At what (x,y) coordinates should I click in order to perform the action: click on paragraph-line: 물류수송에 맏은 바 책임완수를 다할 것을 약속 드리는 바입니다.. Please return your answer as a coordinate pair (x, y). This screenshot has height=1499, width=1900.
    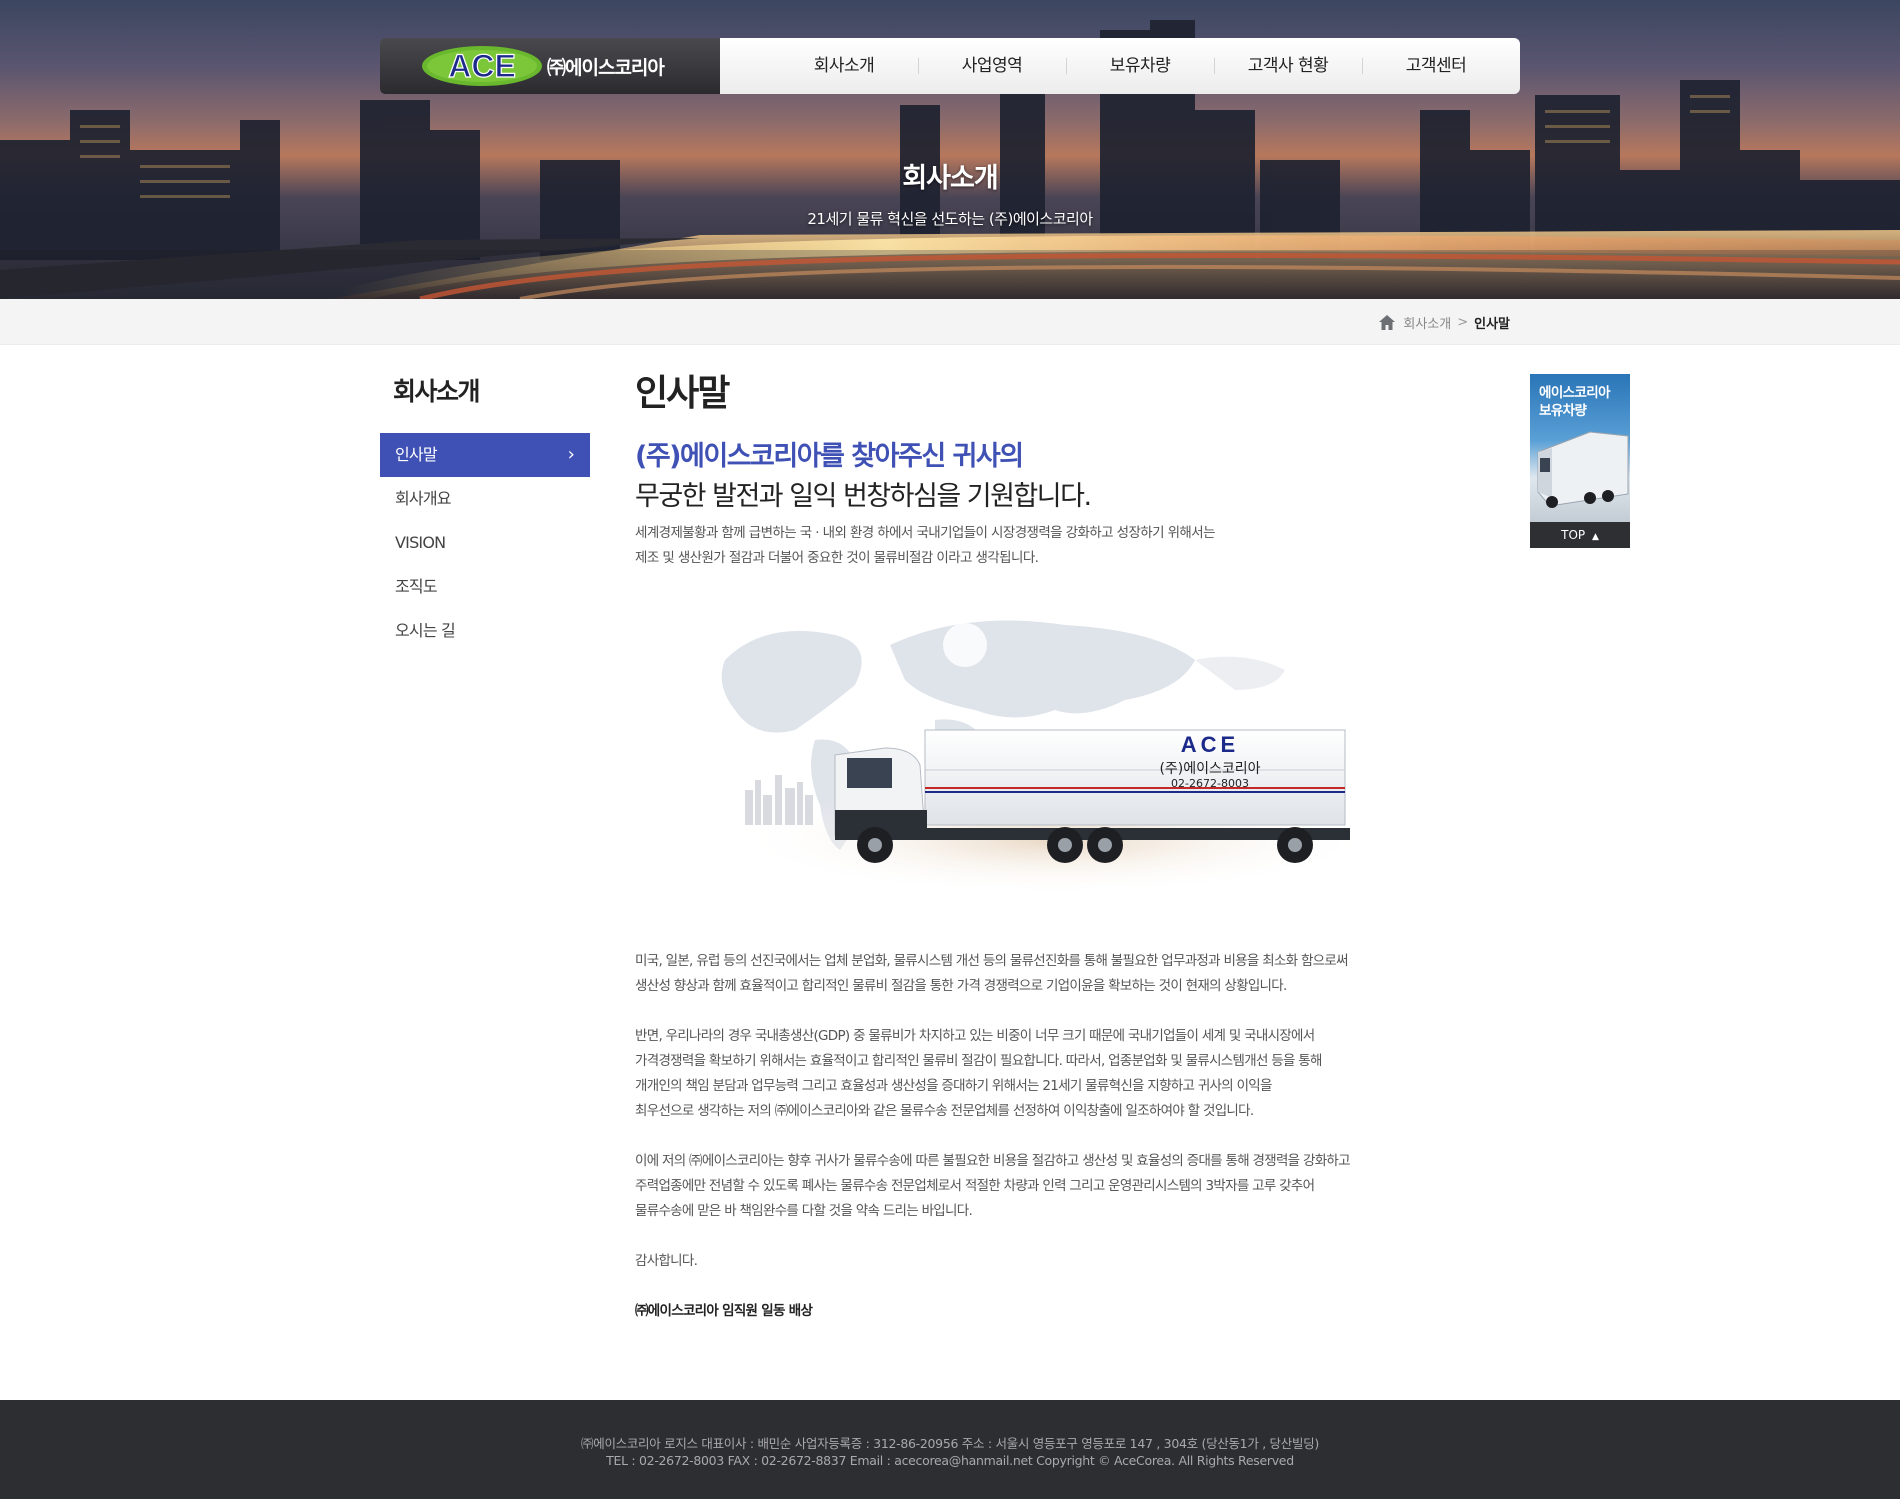
    Looking at the image, I should click on (804, 1211).